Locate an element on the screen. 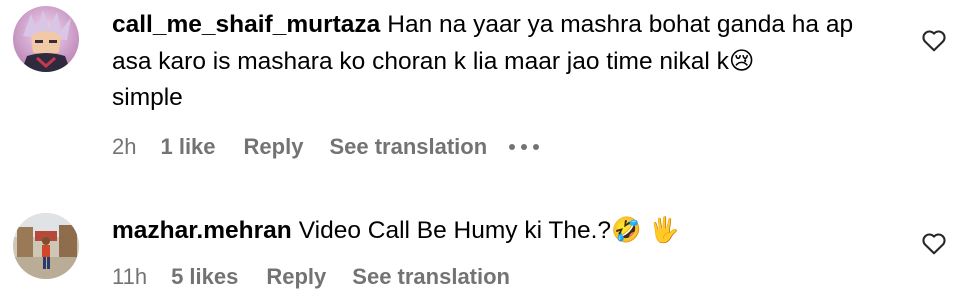 This screenshot has height=302, width=959. anime-character-avatar-icon is located at coordinates (46, 39).